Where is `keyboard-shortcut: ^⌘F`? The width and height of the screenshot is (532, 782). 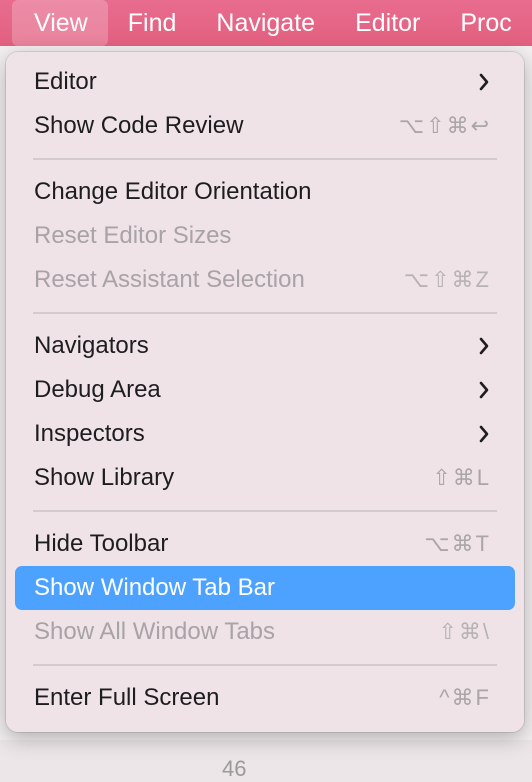 keyboard-shortcut: ^⌘F is located at coordinates (465, 697).